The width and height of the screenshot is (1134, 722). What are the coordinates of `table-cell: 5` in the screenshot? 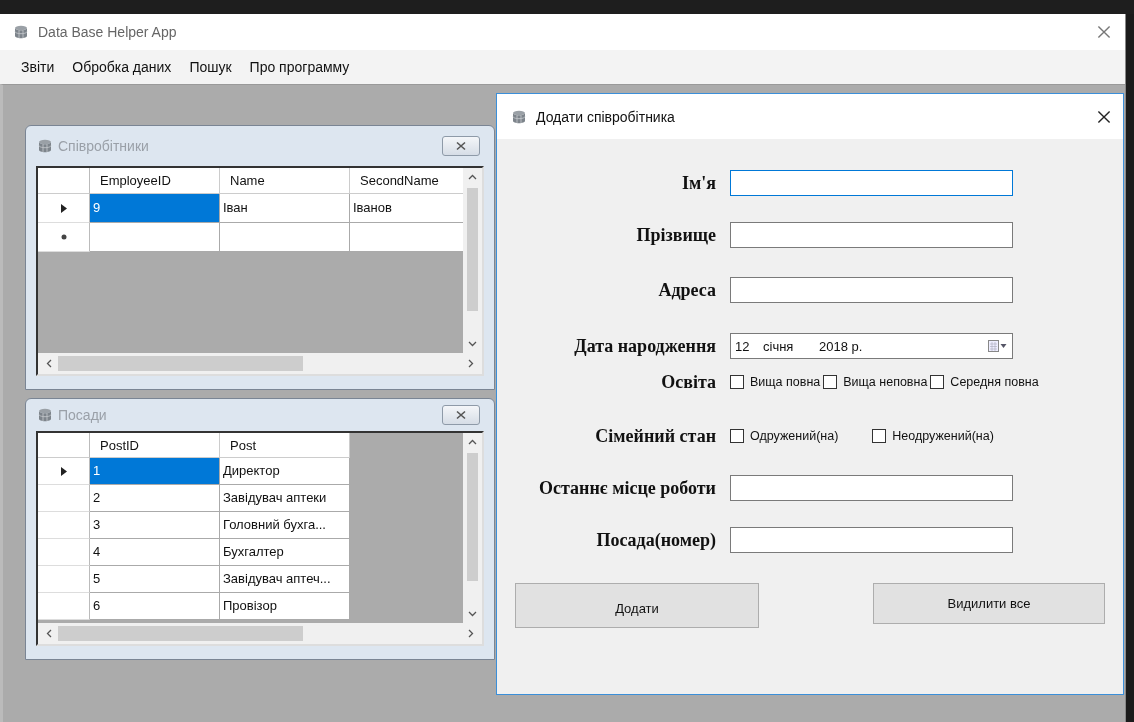 It's located at (155, 579).